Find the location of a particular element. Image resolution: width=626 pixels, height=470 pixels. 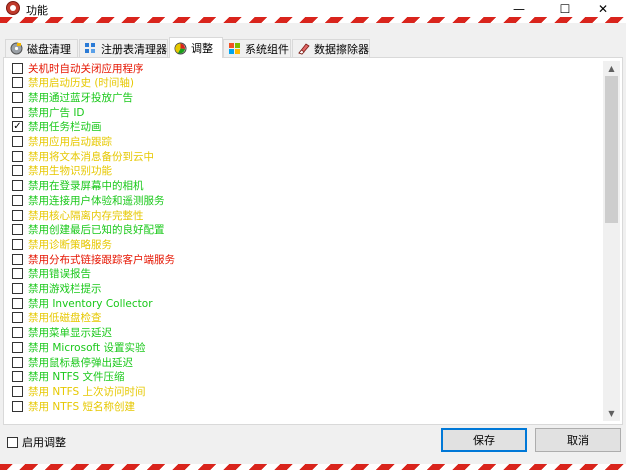

tweak-option-row: 禁用在登录屏幕中的相机 is located at coordinates (304, 186).